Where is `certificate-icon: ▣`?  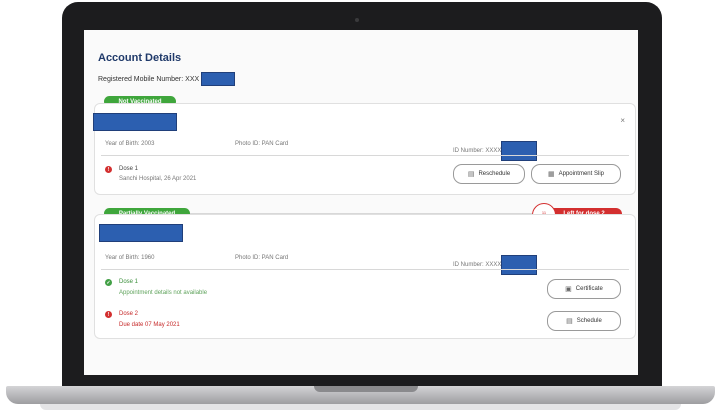
certificate-icon: ▣ is located at coordinates (568, 289).